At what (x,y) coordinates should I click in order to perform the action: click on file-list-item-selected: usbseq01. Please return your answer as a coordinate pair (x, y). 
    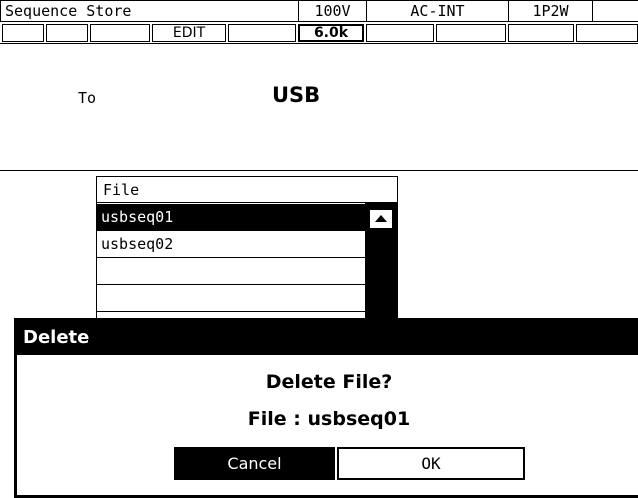
    Looking at the image, I should click on (231, 217).